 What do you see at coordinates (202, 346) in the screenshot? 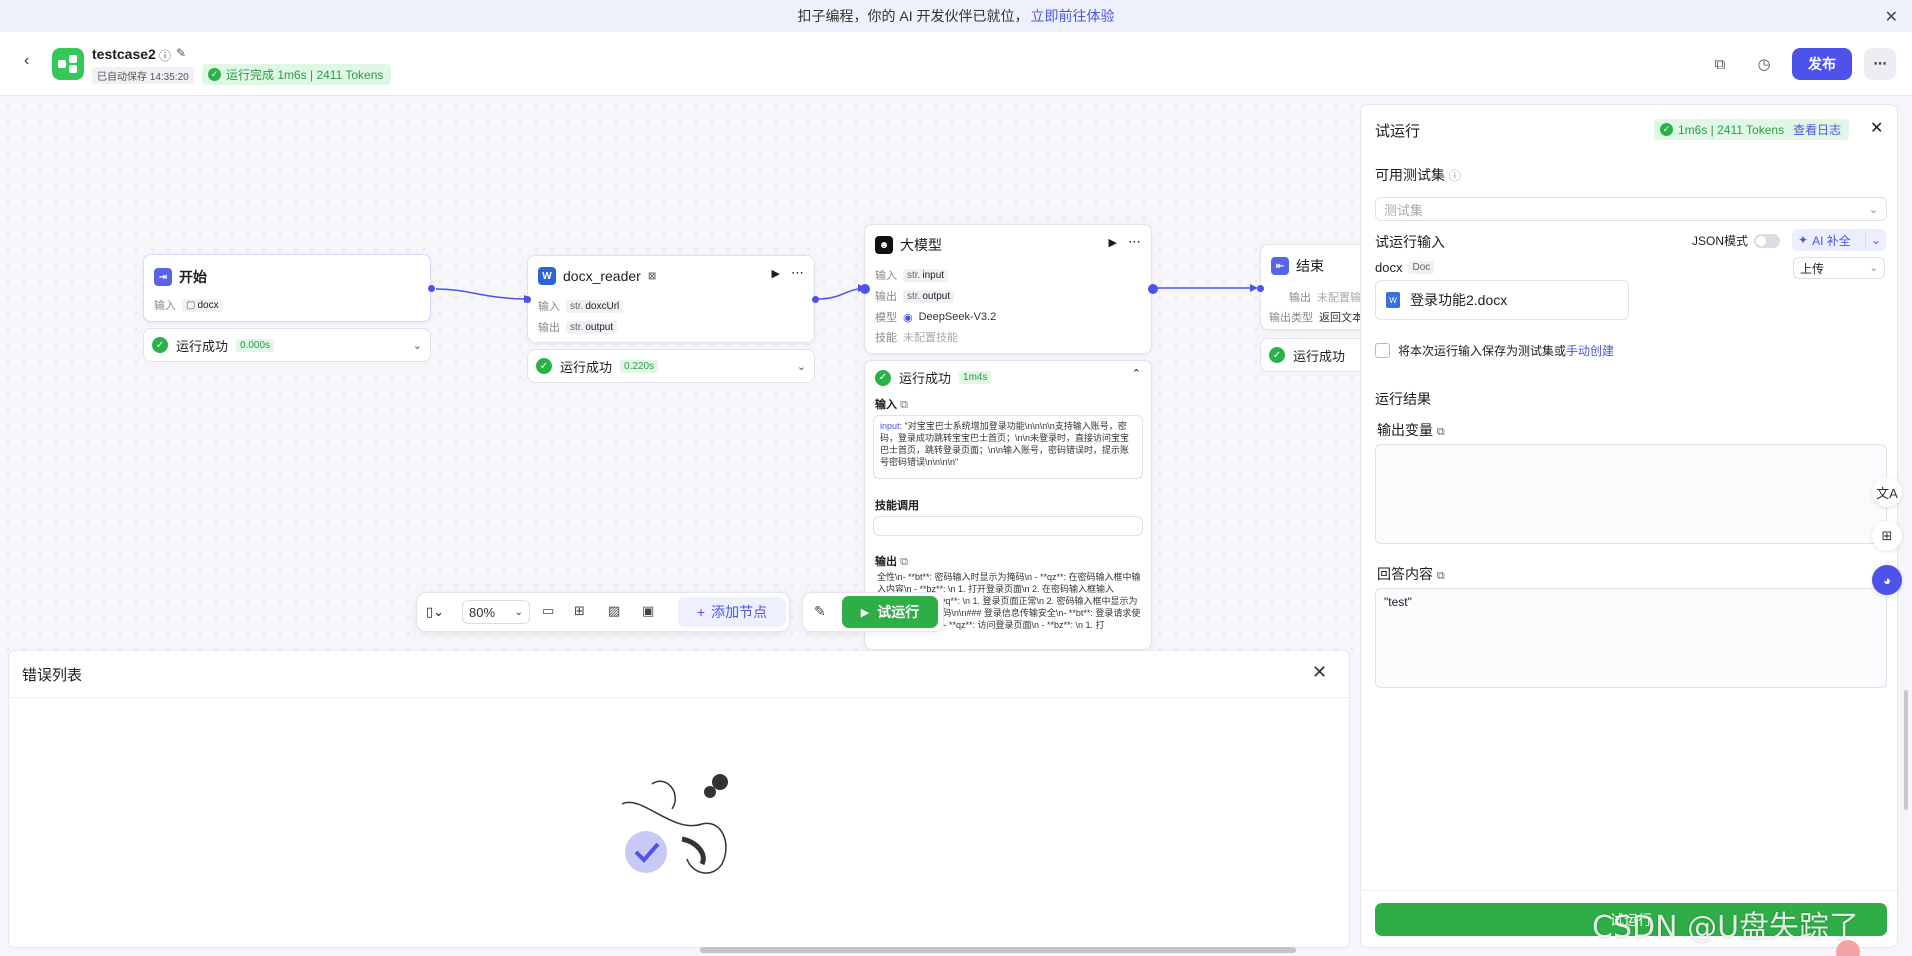
I see `start-status: 运行成功` at bounding box center [202, 346].